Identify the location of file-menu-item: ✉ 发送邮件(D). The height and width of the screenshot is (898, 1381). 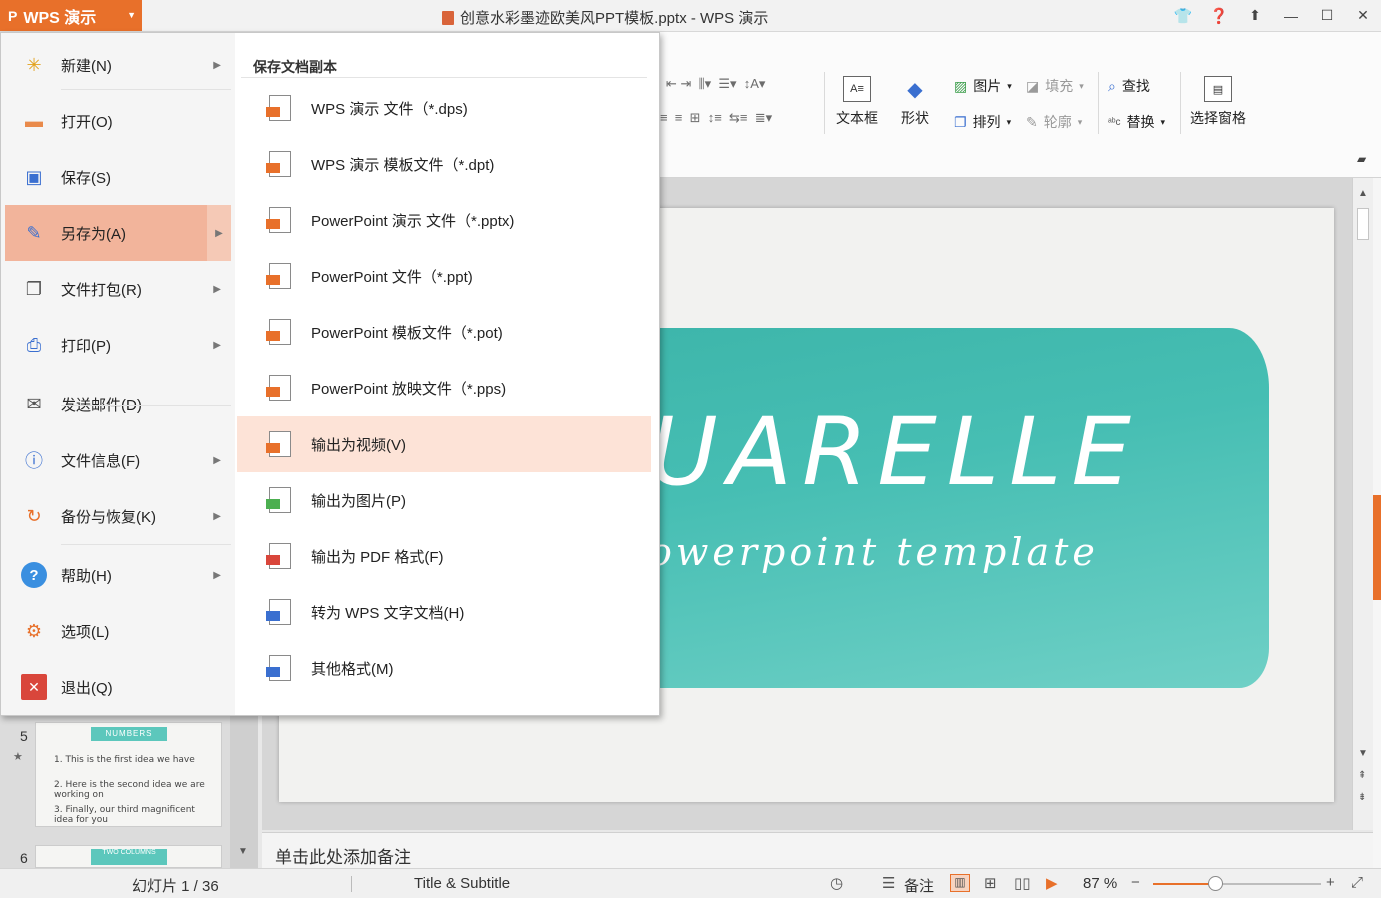
(118, 404).